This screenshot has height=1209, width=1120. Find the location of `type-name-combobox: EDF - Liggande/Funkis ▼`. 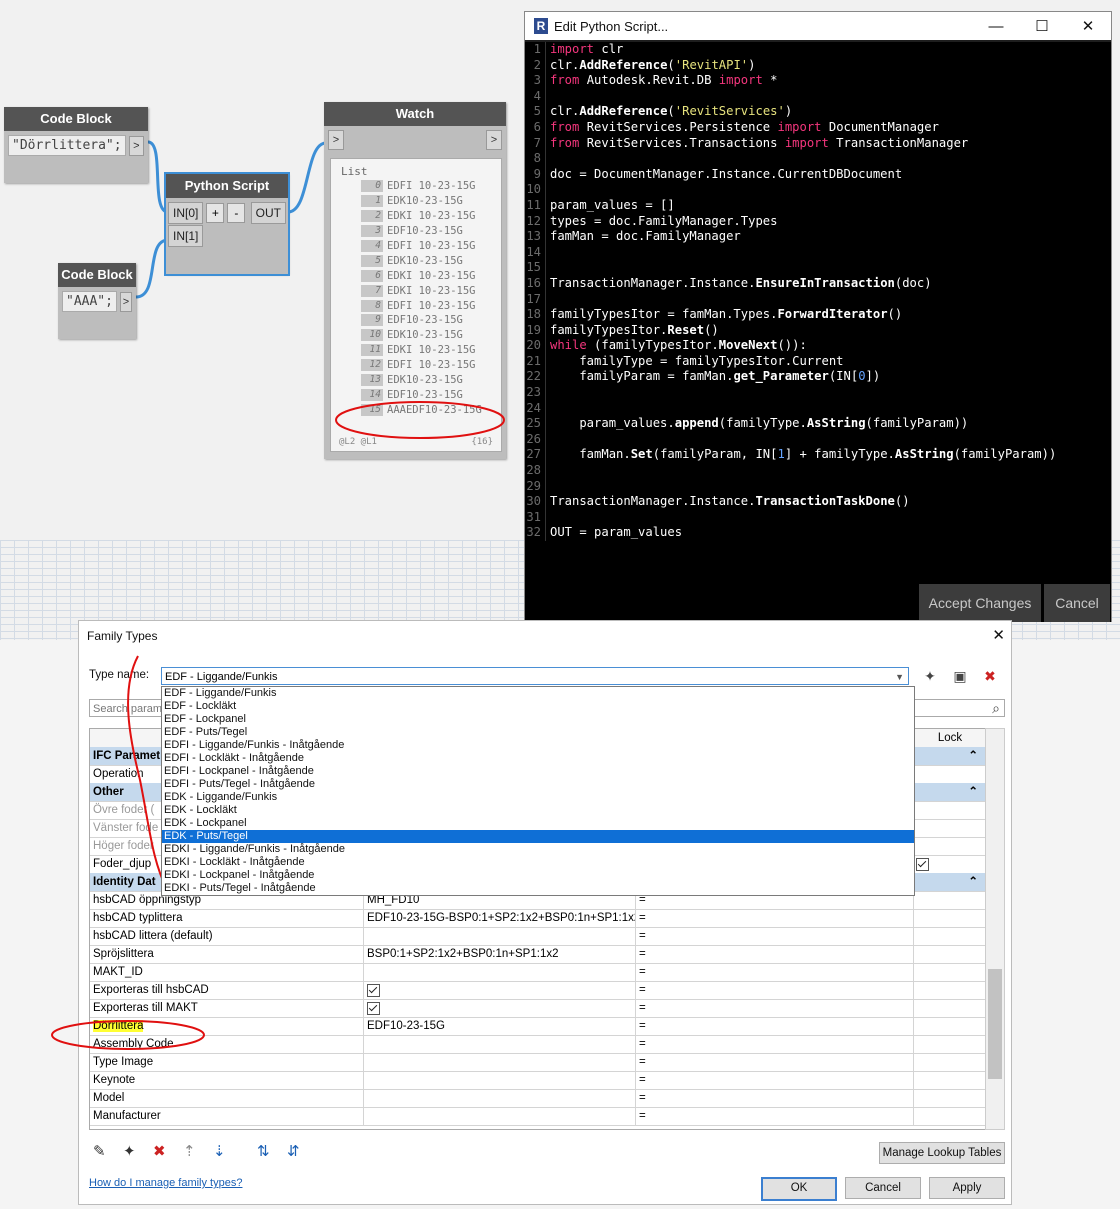

type-name-combobox: EDF - Liggande/Funkis ▼ is located at coordinates (535, 676).